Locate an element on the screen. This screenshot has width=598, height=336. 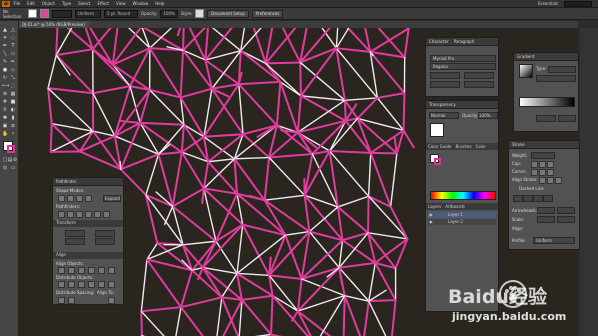
font-size-field is located at coordinates (445, 75).